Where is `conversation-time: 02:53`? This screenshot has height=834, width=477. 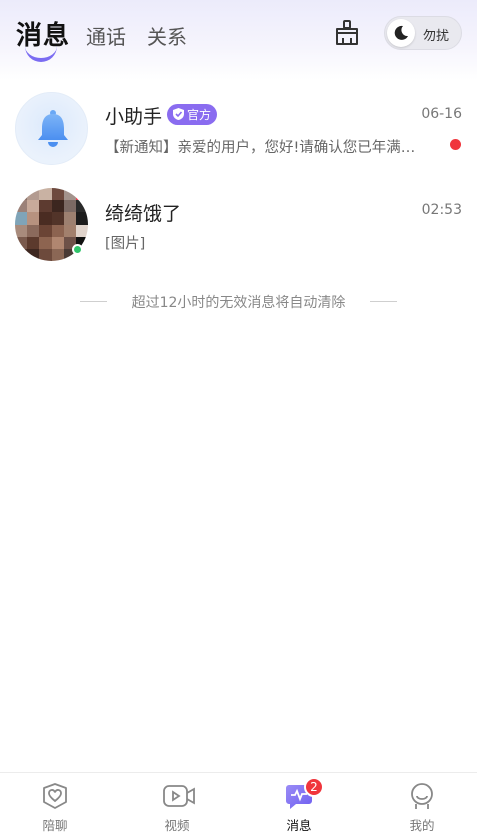 conversation-time: 02:53 is located at coordinates (441, 210).